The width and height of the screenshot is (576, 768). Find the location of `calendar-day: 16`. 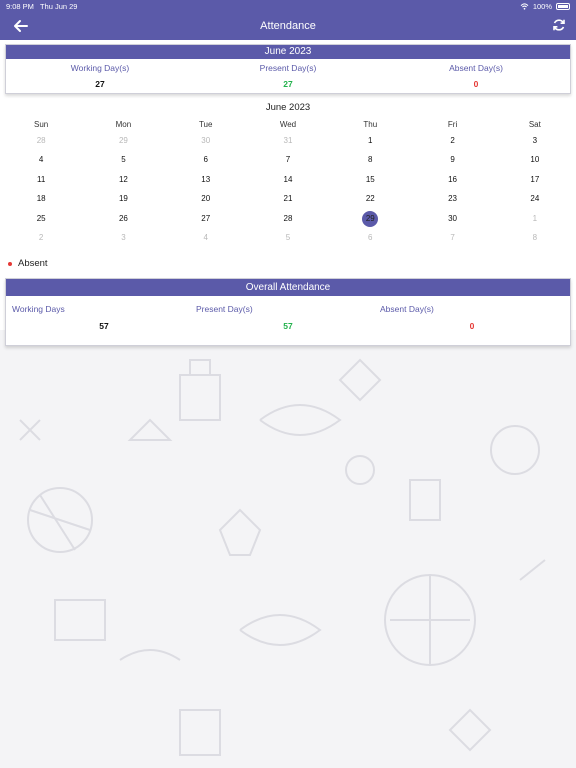

calendar-day: 16 is located at coordinates (452, 180).